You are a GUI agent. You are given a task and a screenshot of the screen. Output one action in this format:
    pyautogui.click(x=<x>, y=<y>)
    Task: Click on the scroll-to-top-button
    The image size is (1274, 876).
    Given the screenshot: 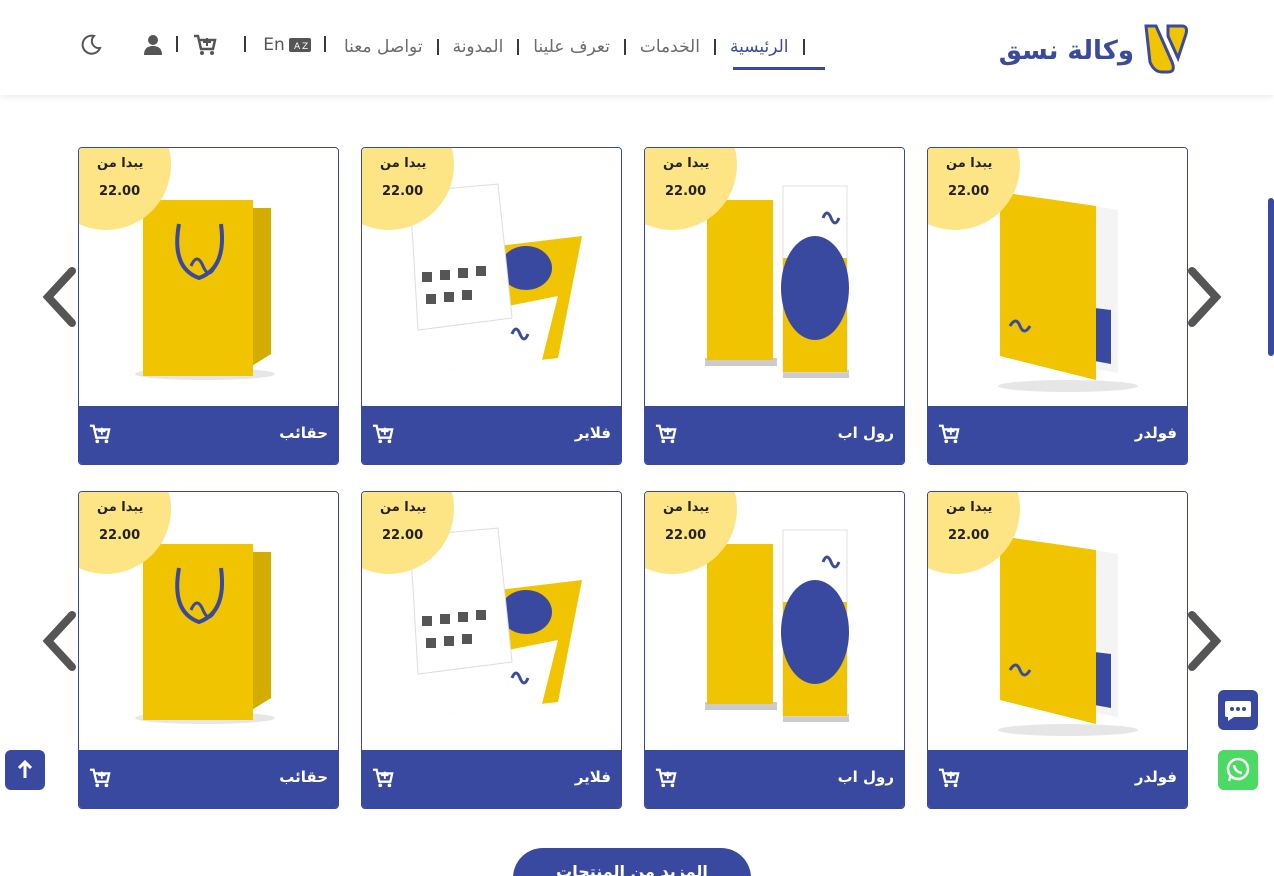 What is the action you would take?
    pyautogui.click(x=25, y=770)
    